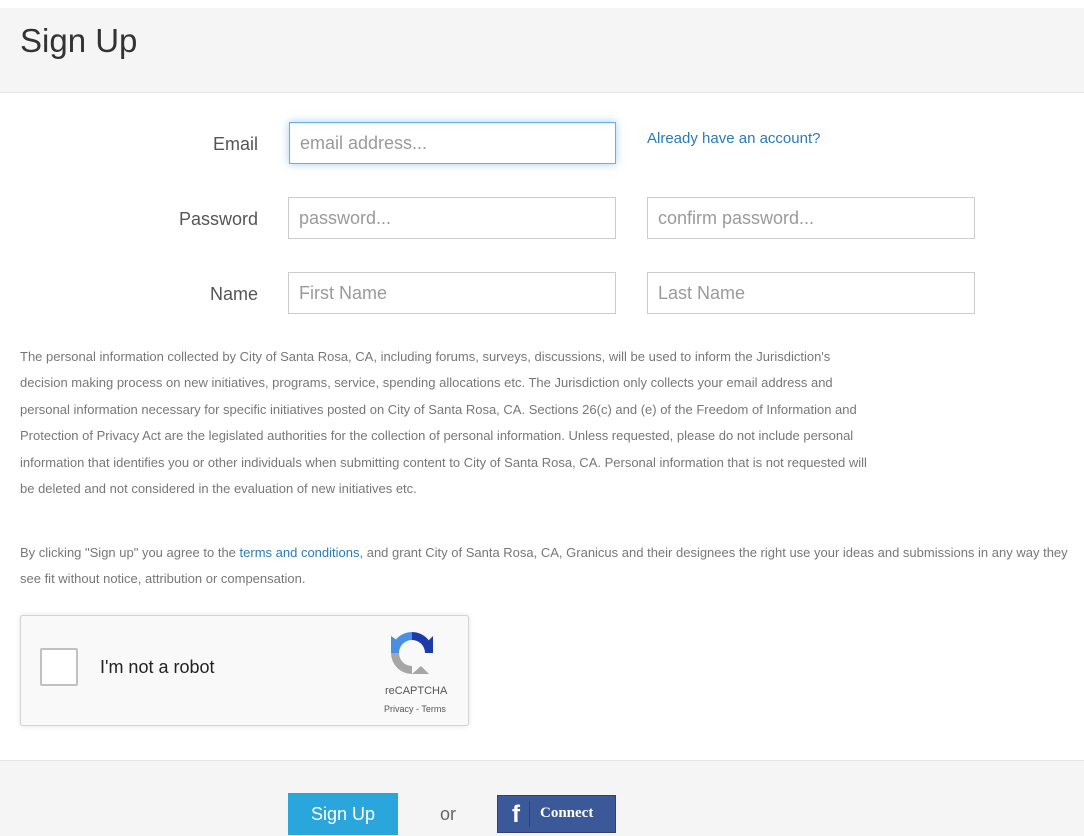 The width and height of the screenshot is (1084, 836). I want to click on facebook-connect-label: Connect, so click(567, 813).